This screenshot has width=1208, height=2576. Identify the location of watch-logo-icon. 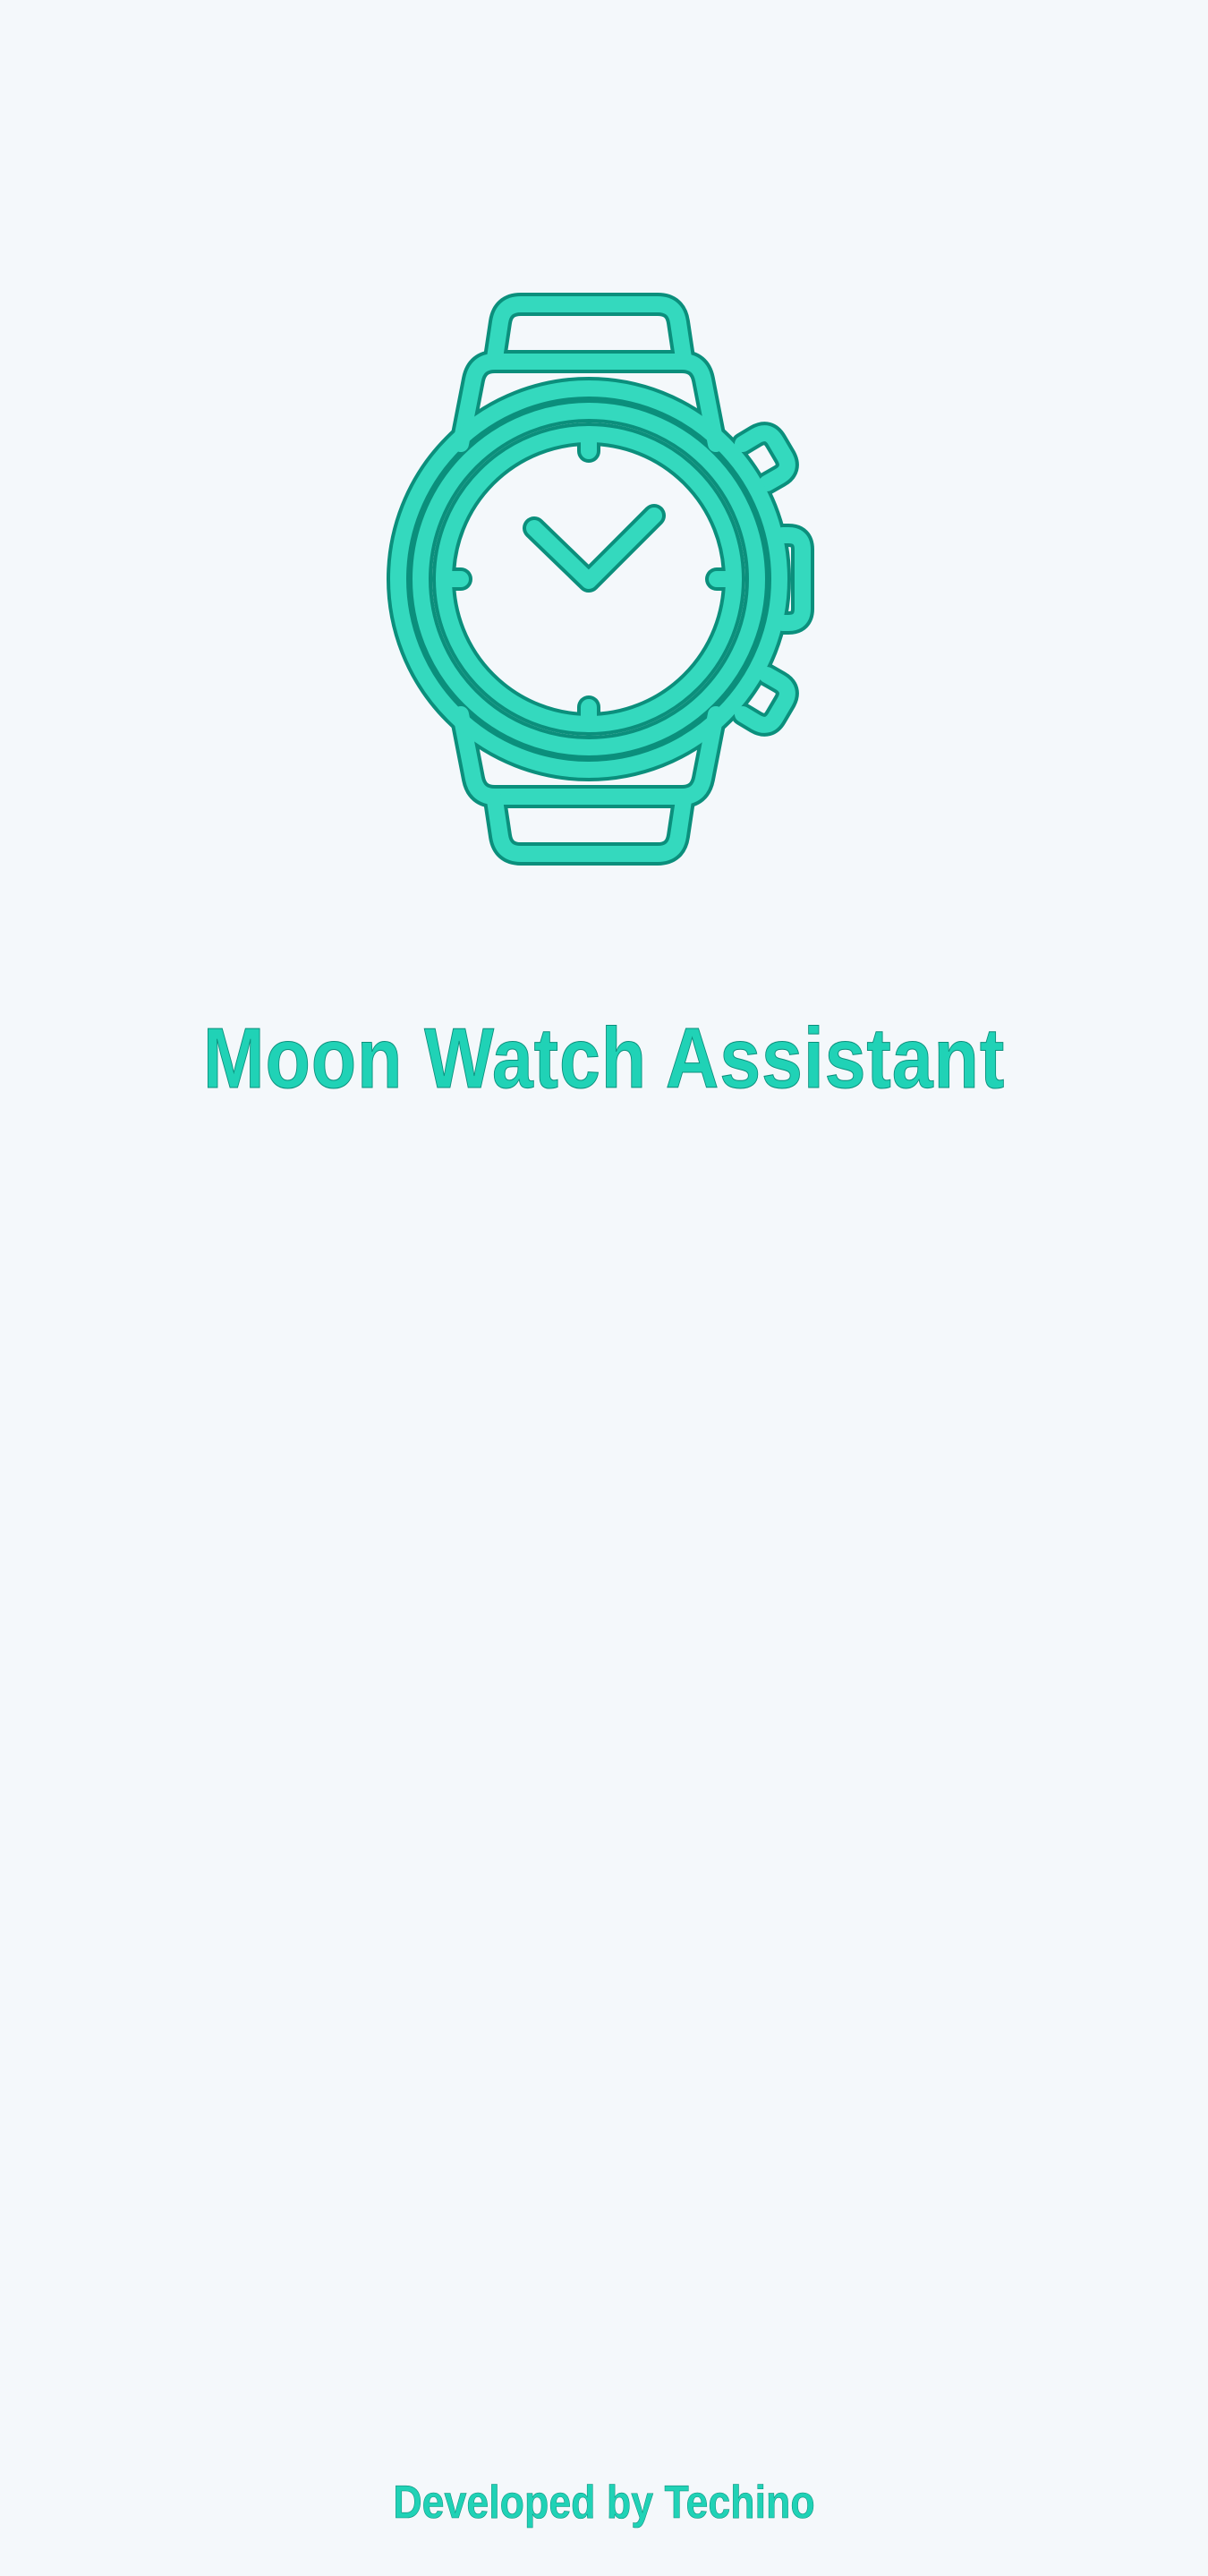
(604, 579).